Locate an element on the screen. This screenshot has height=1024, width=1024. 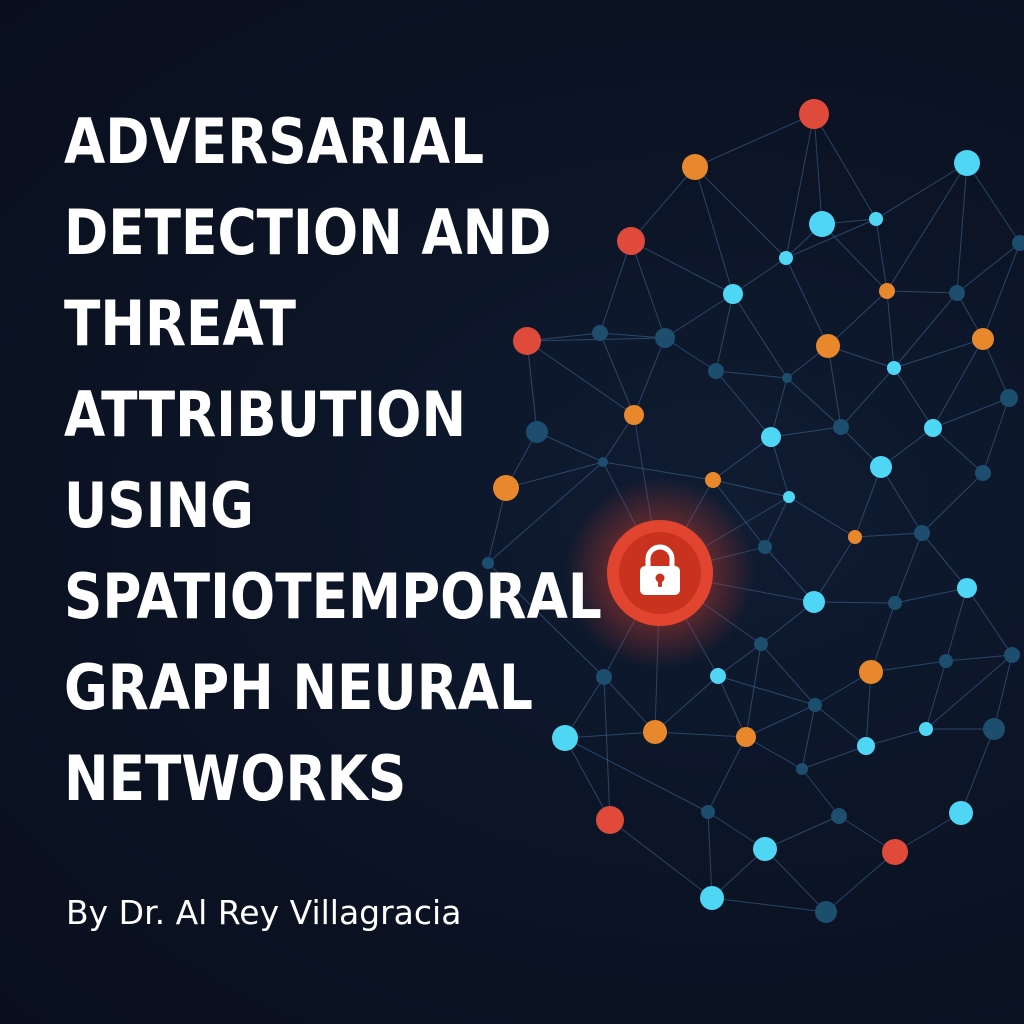
title-line: DETECTION AND is located at coordinates (308, 232).